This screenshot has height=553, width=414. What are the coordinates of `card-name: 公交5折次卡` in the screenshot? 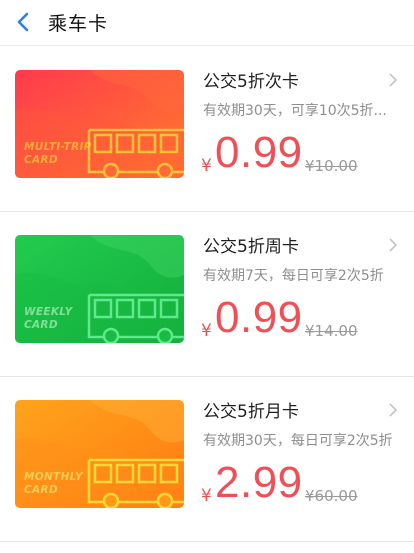 It's located at (251, 82).